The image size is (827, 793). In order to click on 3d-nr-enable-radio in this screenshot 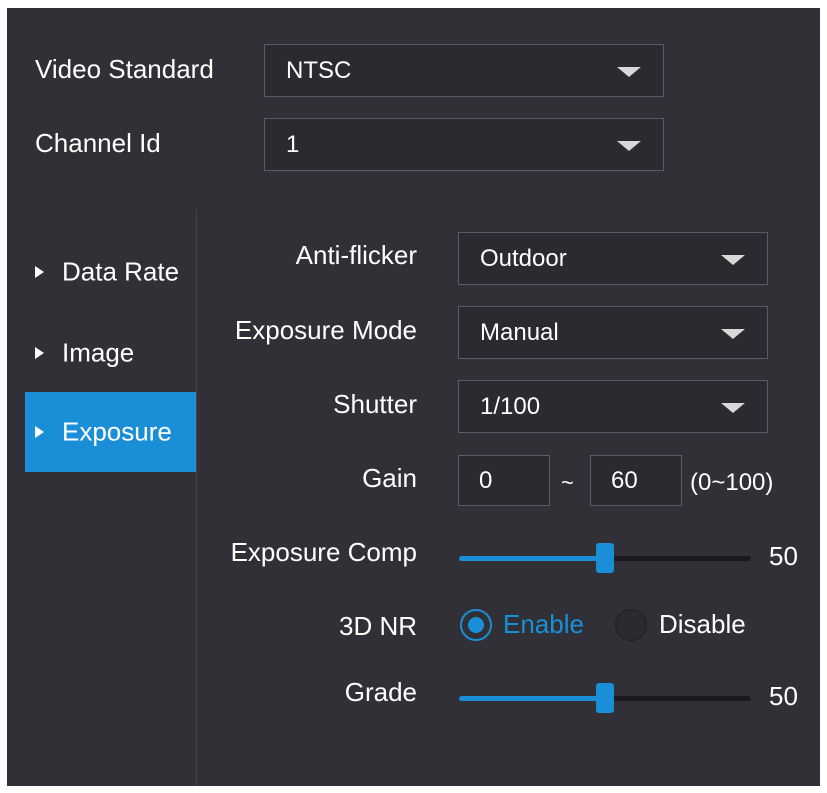, I will do `click(476, 625)`.